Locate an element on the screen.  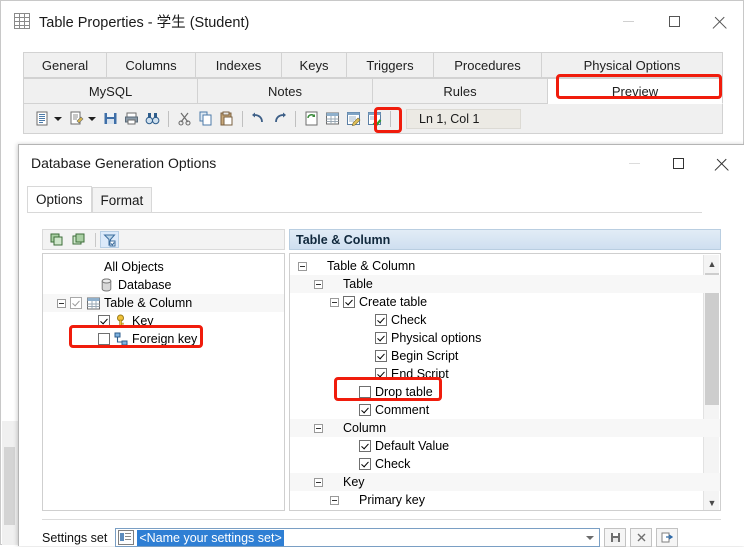
table-icon is located at coordinates (22, 21).